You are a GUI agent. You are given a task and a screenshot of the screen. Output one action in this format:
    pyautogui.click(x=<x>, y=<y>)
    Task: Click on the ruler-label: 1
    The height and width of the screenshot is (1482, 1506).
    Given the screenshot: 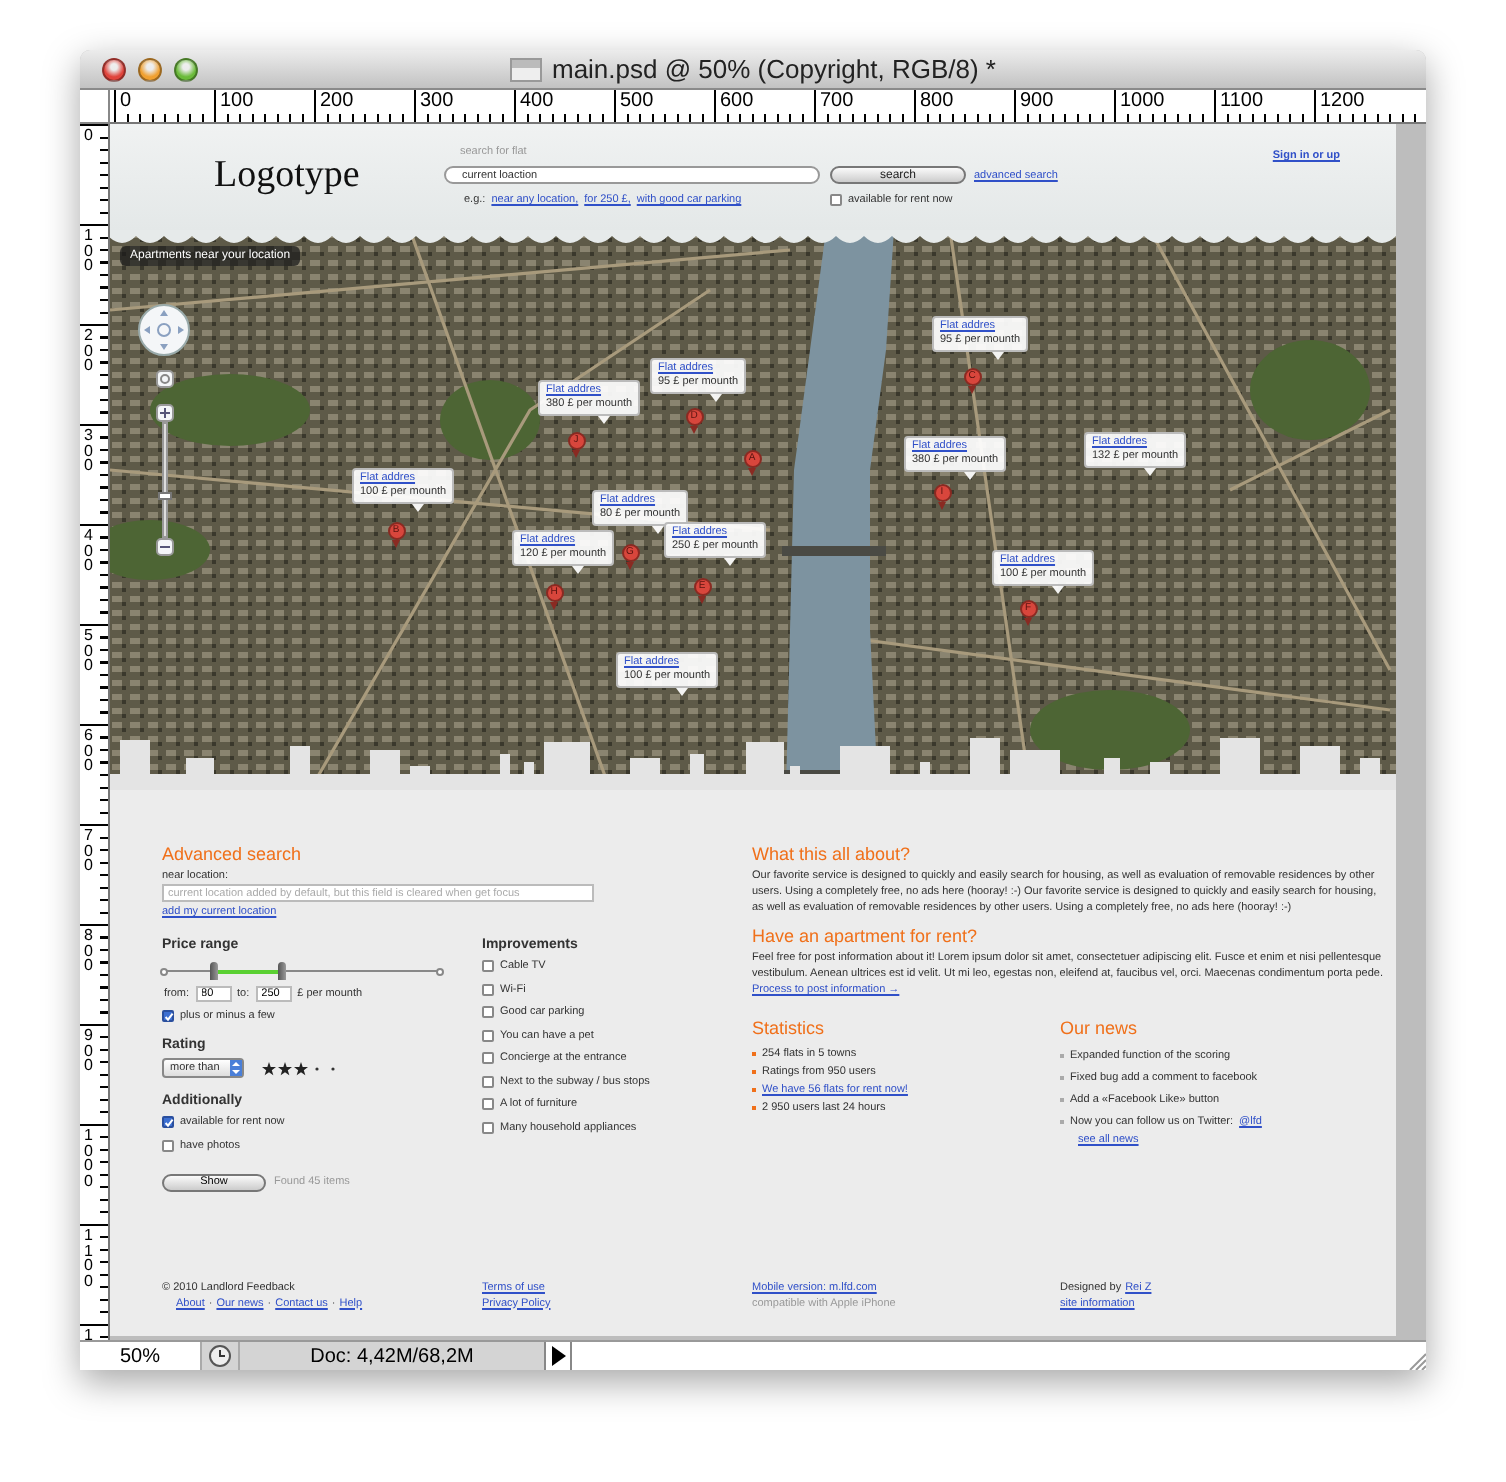 What is the action you would take?
    pyautogui.click(x=88, y=1334)
    